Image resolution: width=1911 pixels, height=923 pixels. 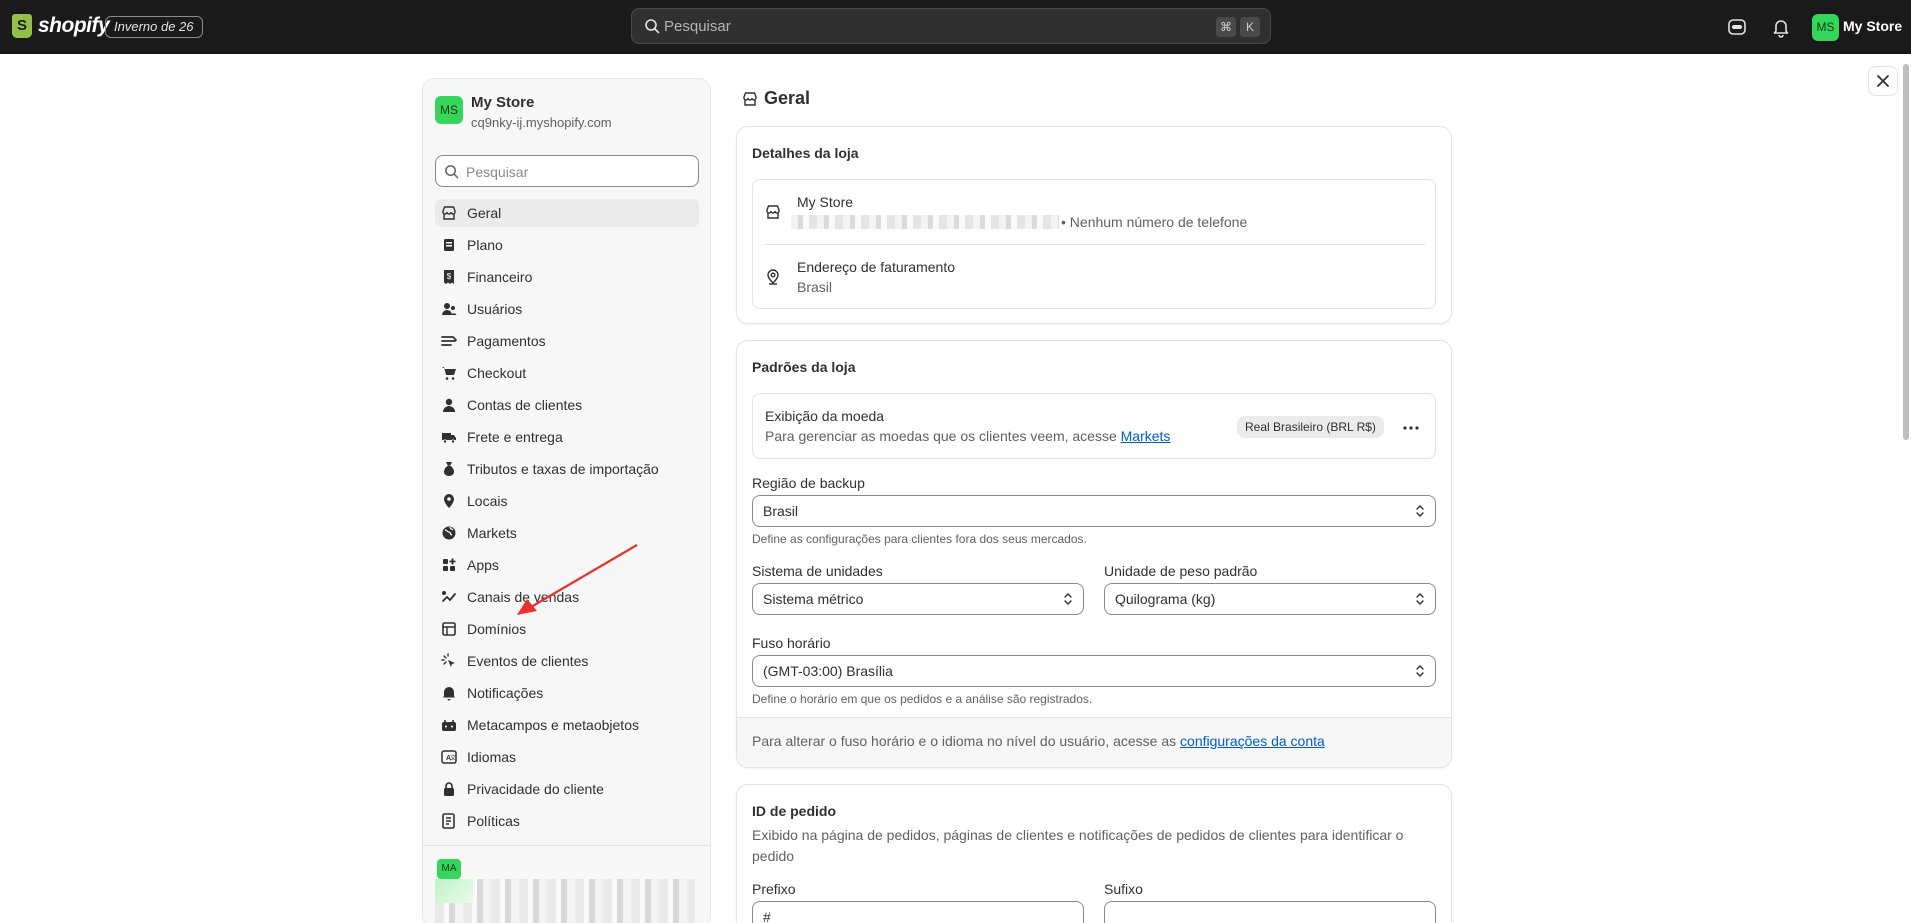 What do you see at coordinates (1226, 27) in the screenshot?
I see `shortcut-cmd-key: ⌘` at bounding box center [1226, 27].